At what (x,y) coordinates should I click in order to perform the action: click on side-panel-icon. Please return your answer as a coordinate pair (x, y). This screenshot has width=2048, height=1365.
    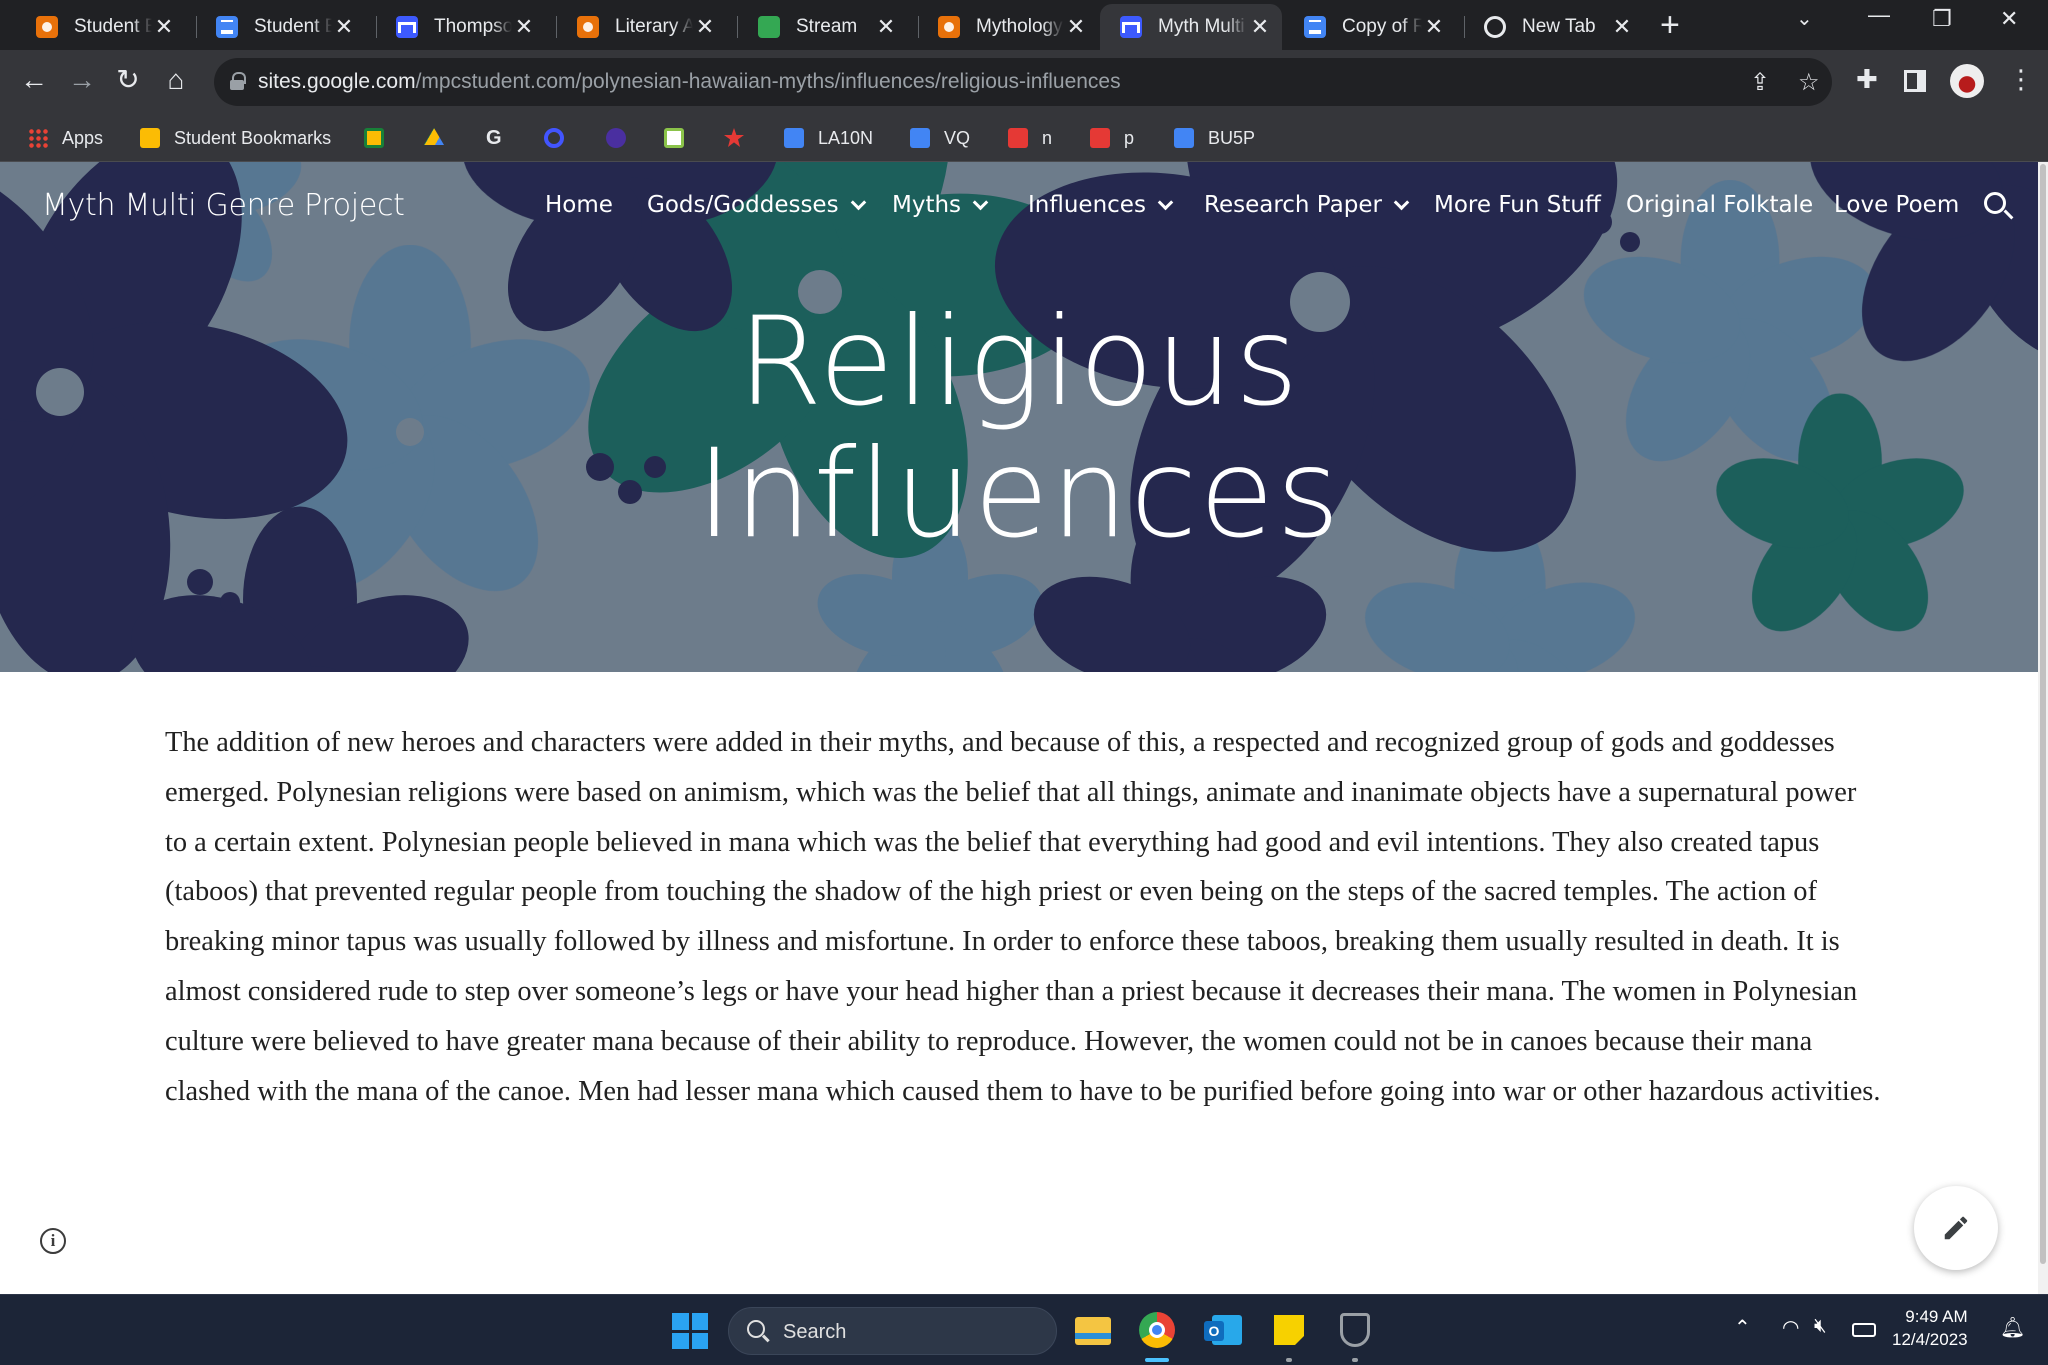
    Looking at the image, I should click on (1915, 81).